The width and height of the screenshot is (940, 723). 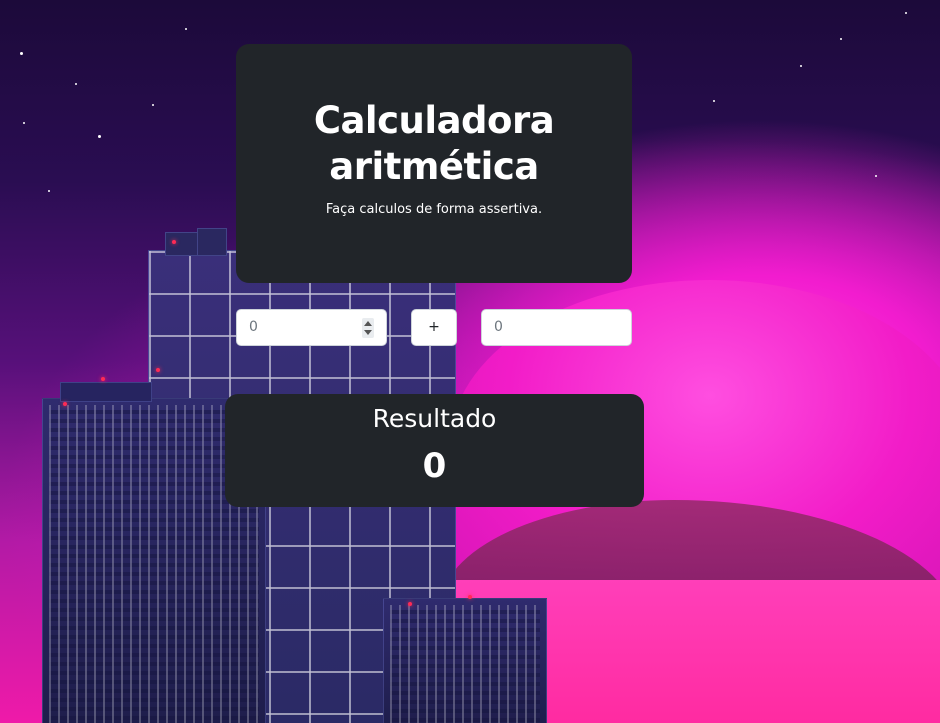 What do you see at coordinates (465, 664) in the screenshot?
I see `building-windows-decoration` at bounding box center [465, 664].